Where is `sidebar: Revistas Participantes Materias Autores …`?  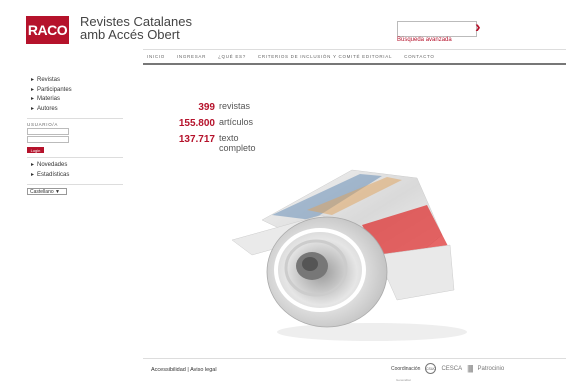
sidebar: Revistas Participantes Materias Autores … is located at coordinates (75, 135).